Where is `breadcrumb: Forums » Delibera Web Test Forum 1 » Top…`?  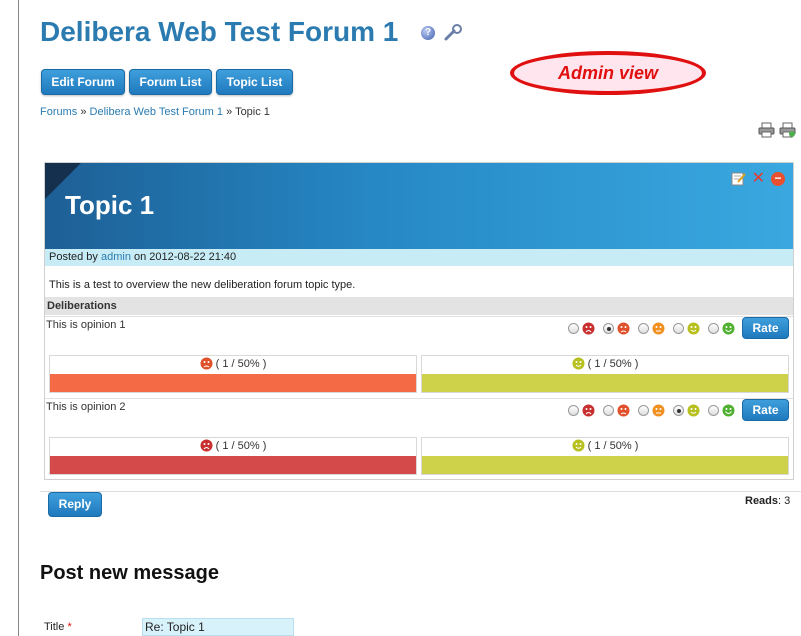
breadcrumb: Forums » Delibera Web Test Forum 1 » Top… is located at coordinates (155, 112).